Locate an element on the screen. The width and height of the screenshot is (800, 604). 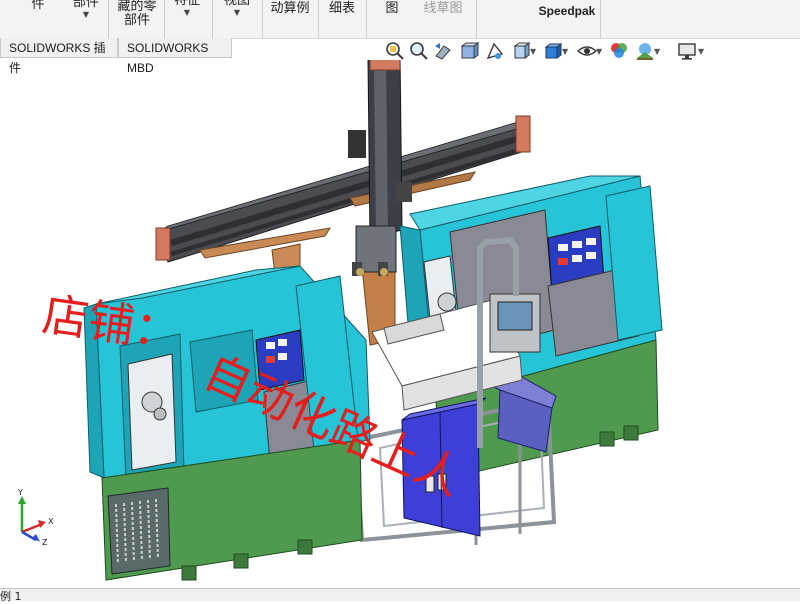
toolbar-item-label: 件 is located at coordinates (38, 6).